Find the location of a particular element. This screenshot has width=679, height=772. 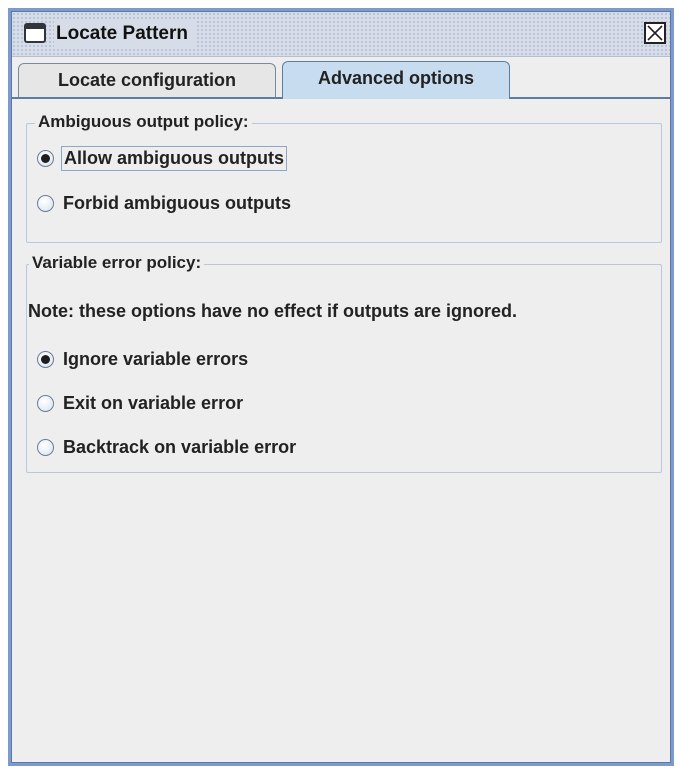

ambiguous-output-policy-title: Ambiguous output policy: is located at coordinates (143, 122).